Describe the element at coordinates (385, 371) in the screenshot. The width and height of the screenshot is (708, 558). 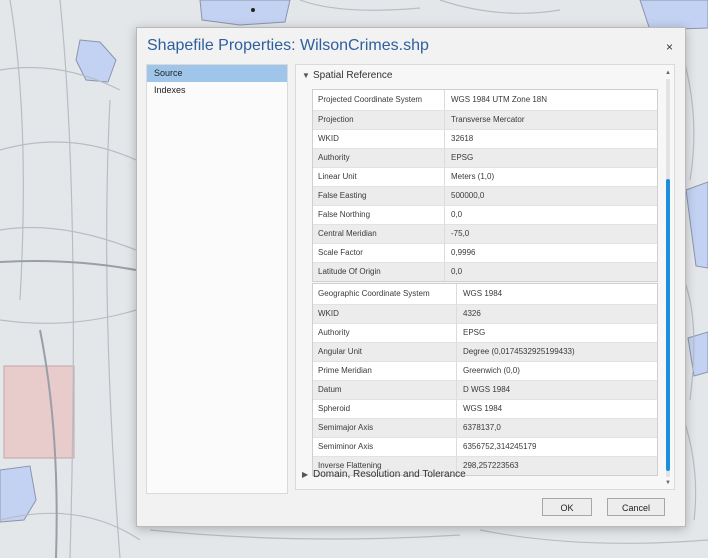
I see `property-key: Prime Meridian` at that location.